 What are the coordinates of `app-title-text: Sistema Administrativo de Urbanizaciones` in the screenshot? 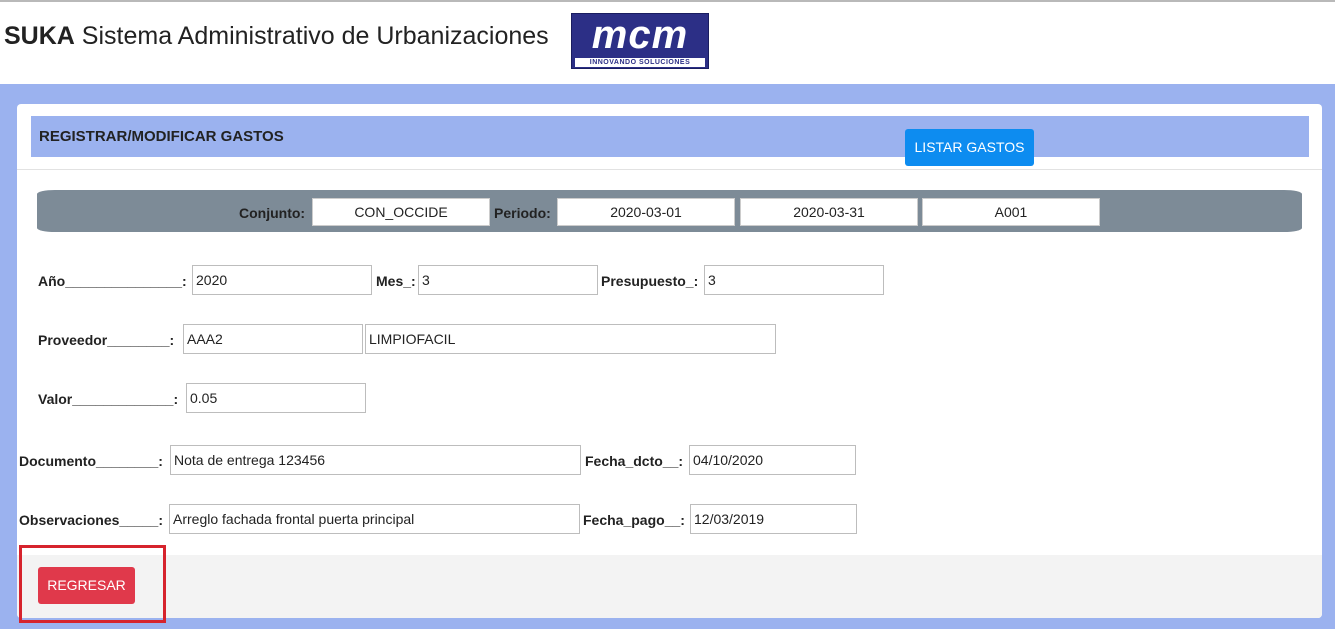 It's located at (315, 36).